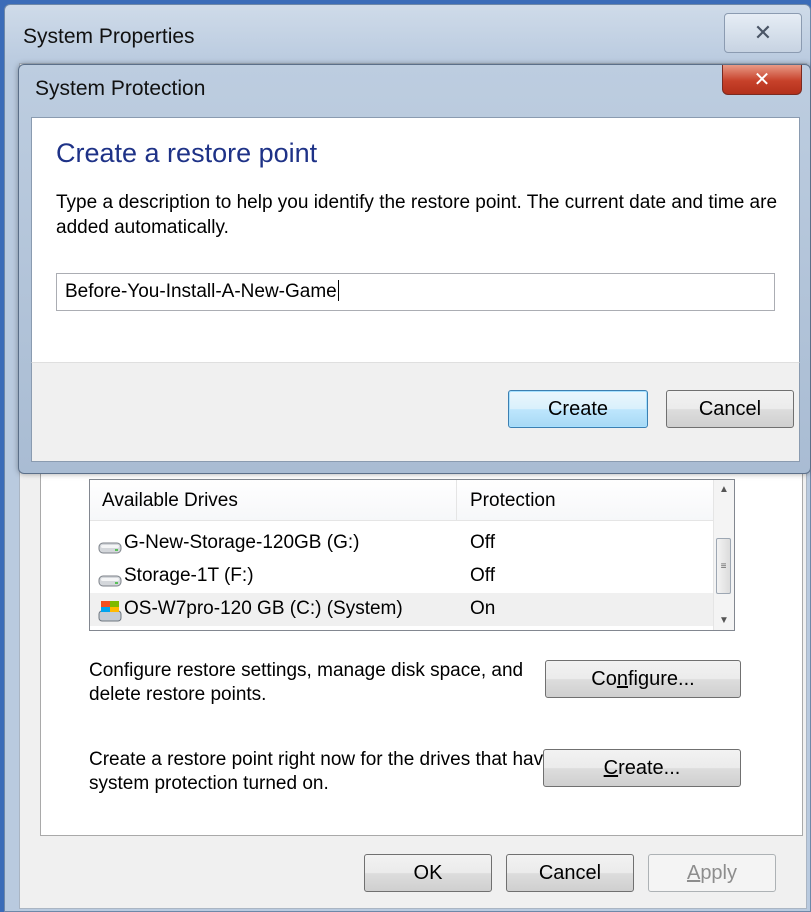 Image resolution: width=811 pixels, height=912 pixels. What do you see at coordinates (110, 611) in the screenshot?
I see `system-drive-icon` at bounding box center [110, 611].